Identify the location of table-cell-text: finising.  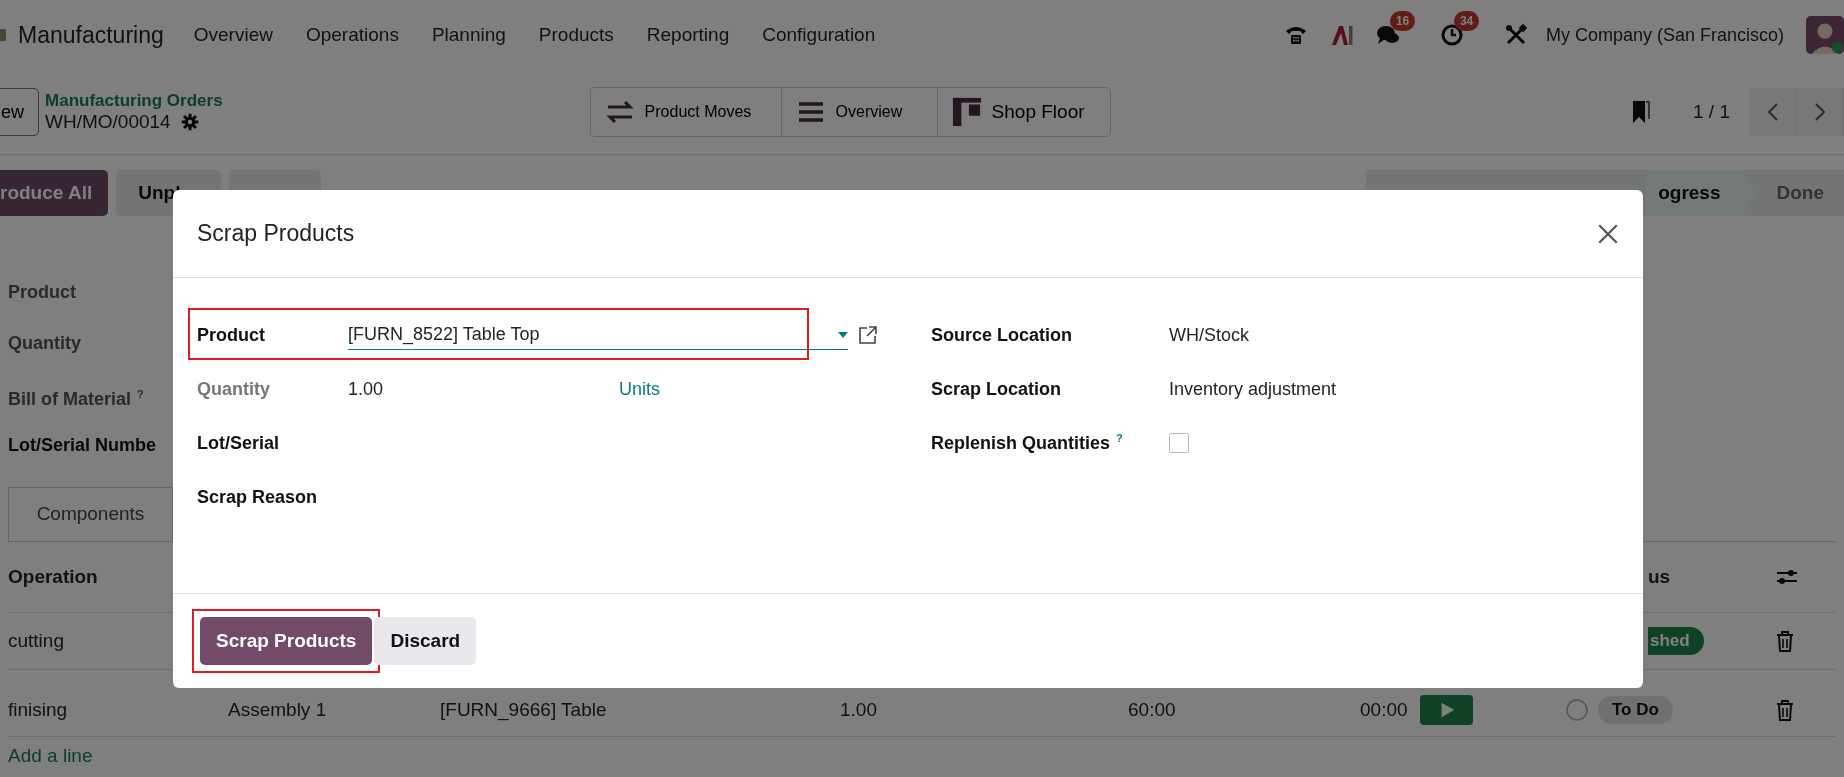
(38, 710).